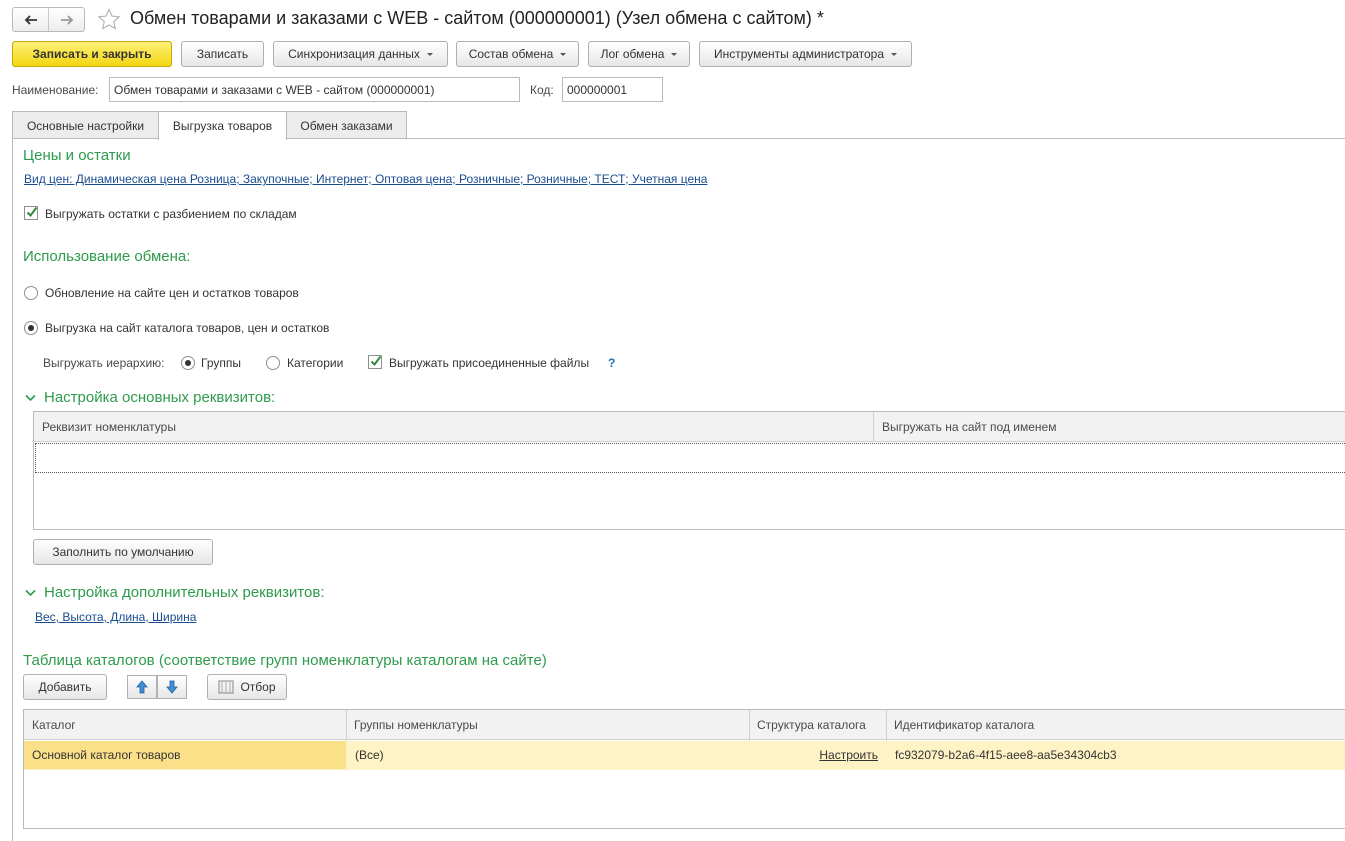 The height and width of the screenshot is (841, 1345). What do you see at coordinates (115, 617) in the screenshot?
I see `extra-attrs-link: Вес, Высота, Длина, Ширина` at bounding box center [115, 617].